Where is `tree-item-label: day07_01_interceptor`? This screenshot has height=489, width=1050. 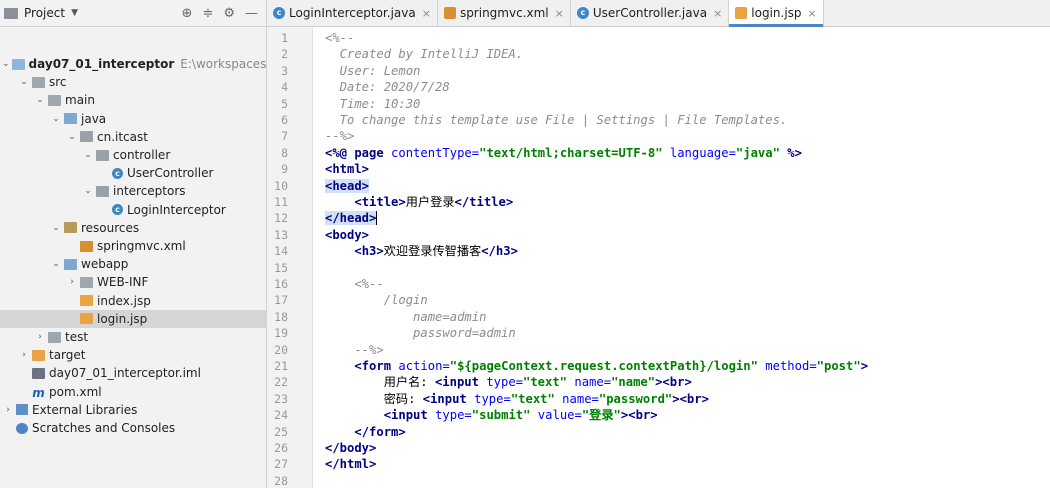 tree-item-label: day07_01_interceptor is located at coordinates (101, 64).